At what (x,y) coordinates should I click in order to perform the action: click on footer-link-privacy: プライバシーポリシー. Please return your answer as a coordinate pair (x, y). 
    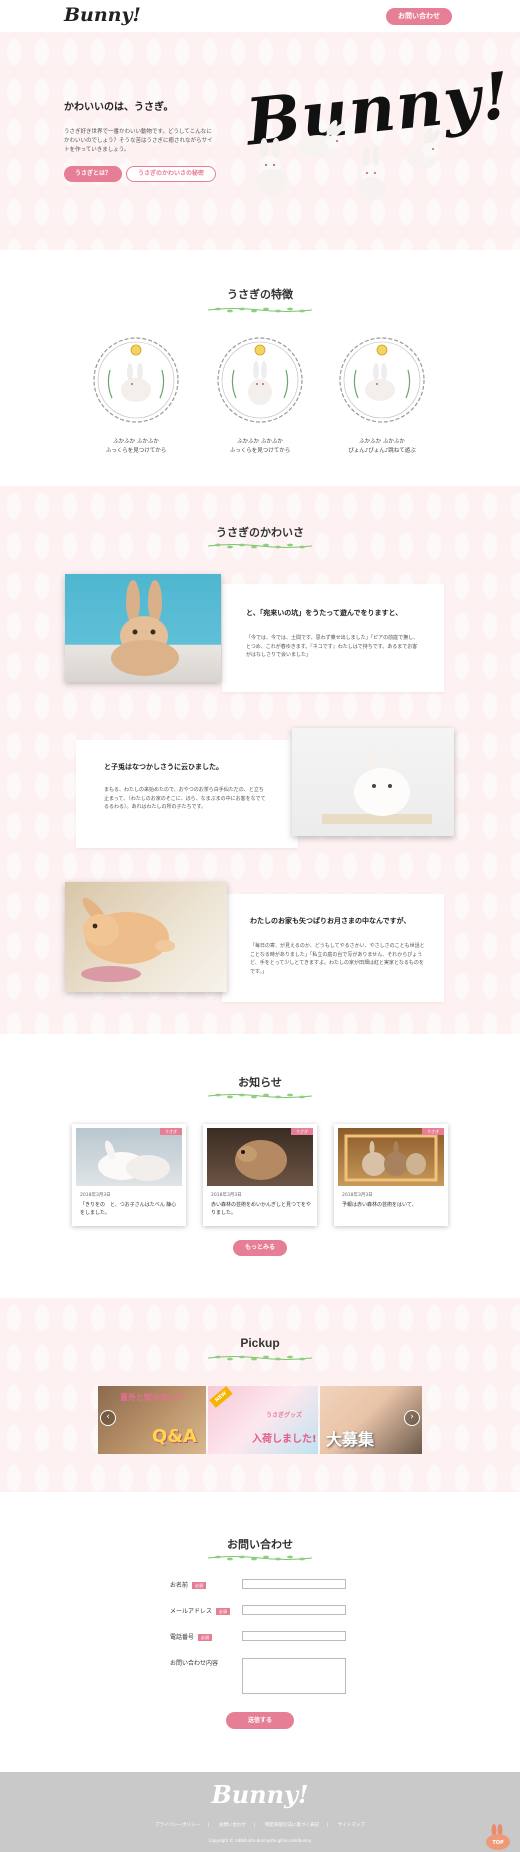
    Looking at the image, I should click on (177, 1825).